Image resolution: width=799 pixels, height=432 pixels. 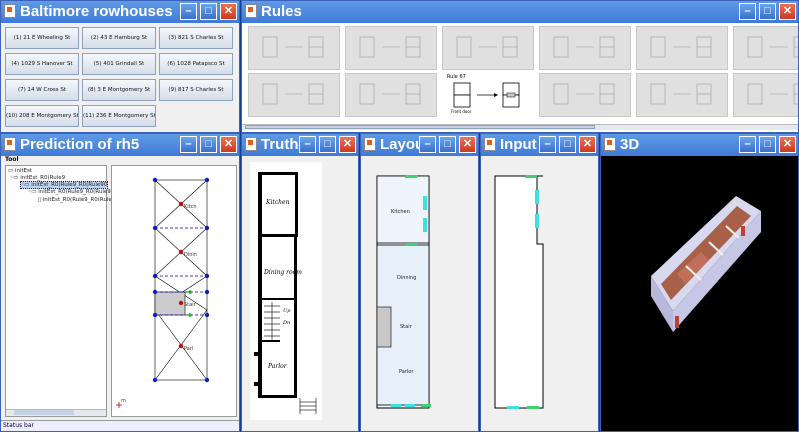 I want to click on floorplan-image: Kitchen Dining room Up Dn Parlor, so click(x=286, y=291).